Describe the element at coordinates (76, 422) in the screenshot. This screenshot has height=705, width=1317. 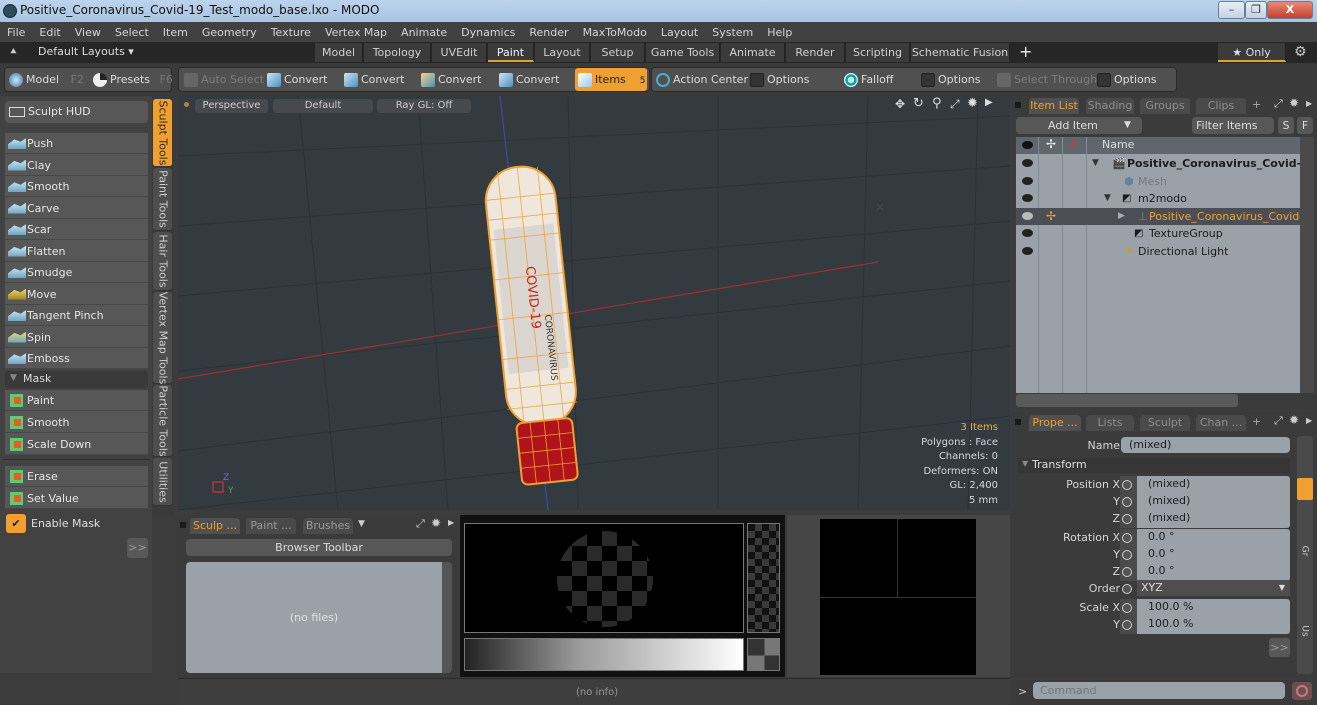
I see `mask-smooth: Smooth` at that location.